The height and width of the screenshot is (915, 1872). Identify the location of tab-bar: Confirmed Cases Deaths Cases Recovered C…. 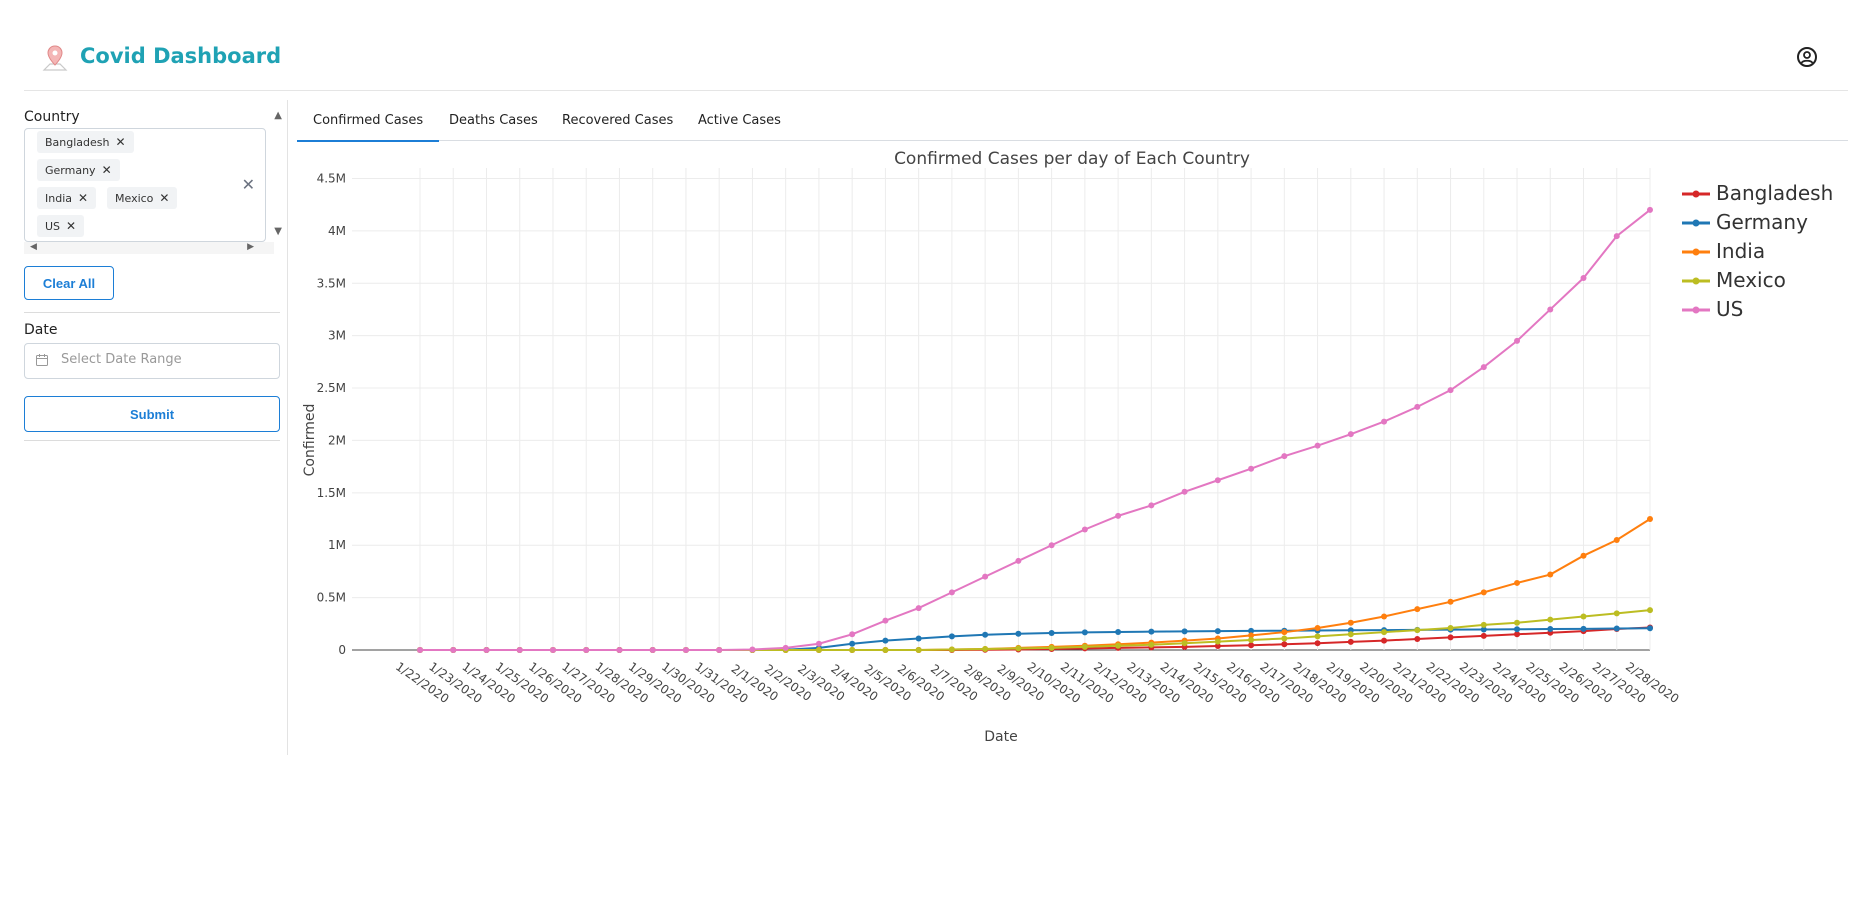
(1072, 123).